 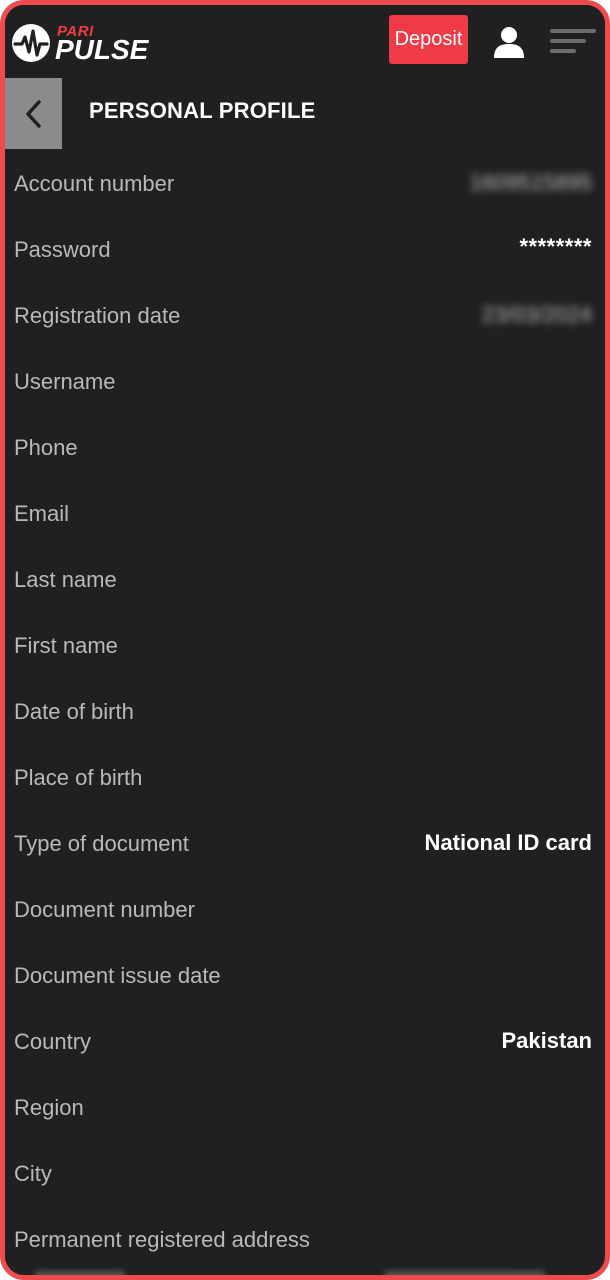 What do you see at coordinates (104, 909) in the screenshot?
I see `field-label: Document number` at bounding box center [104, 909].